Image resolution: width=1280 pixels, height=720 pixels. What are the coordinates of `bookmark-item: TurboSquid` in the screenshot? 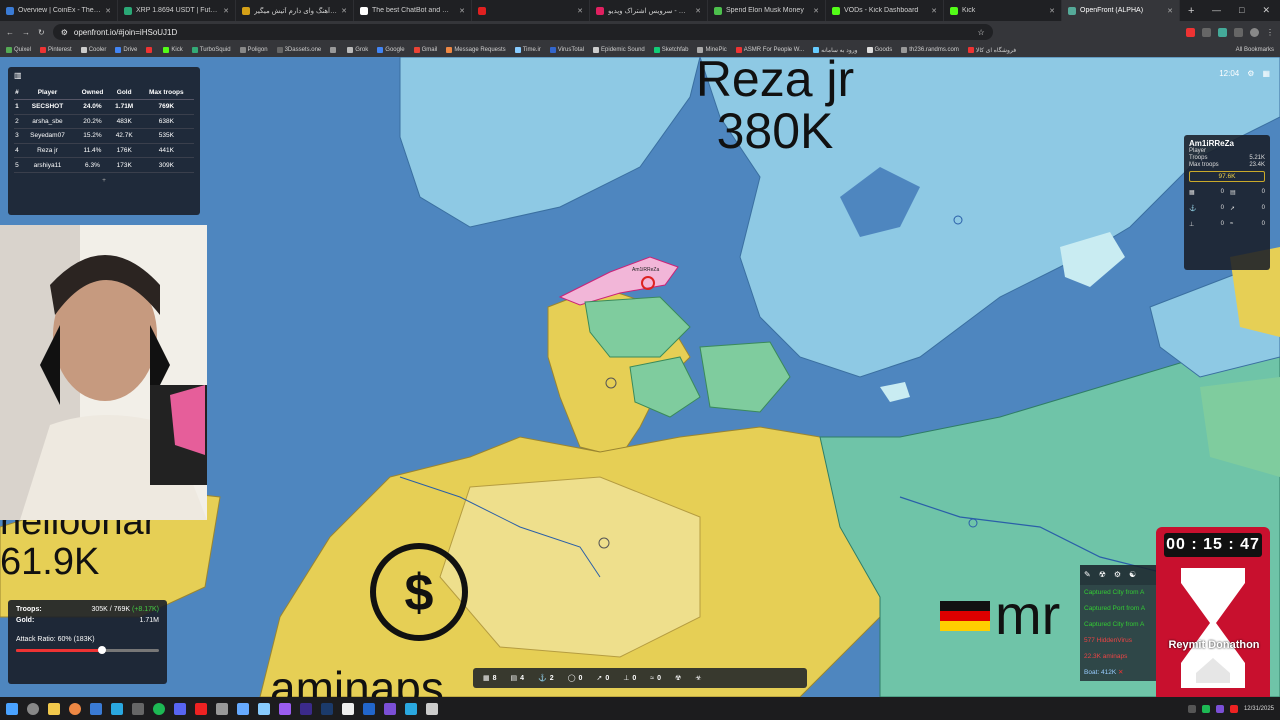 It's located at (211, 50).